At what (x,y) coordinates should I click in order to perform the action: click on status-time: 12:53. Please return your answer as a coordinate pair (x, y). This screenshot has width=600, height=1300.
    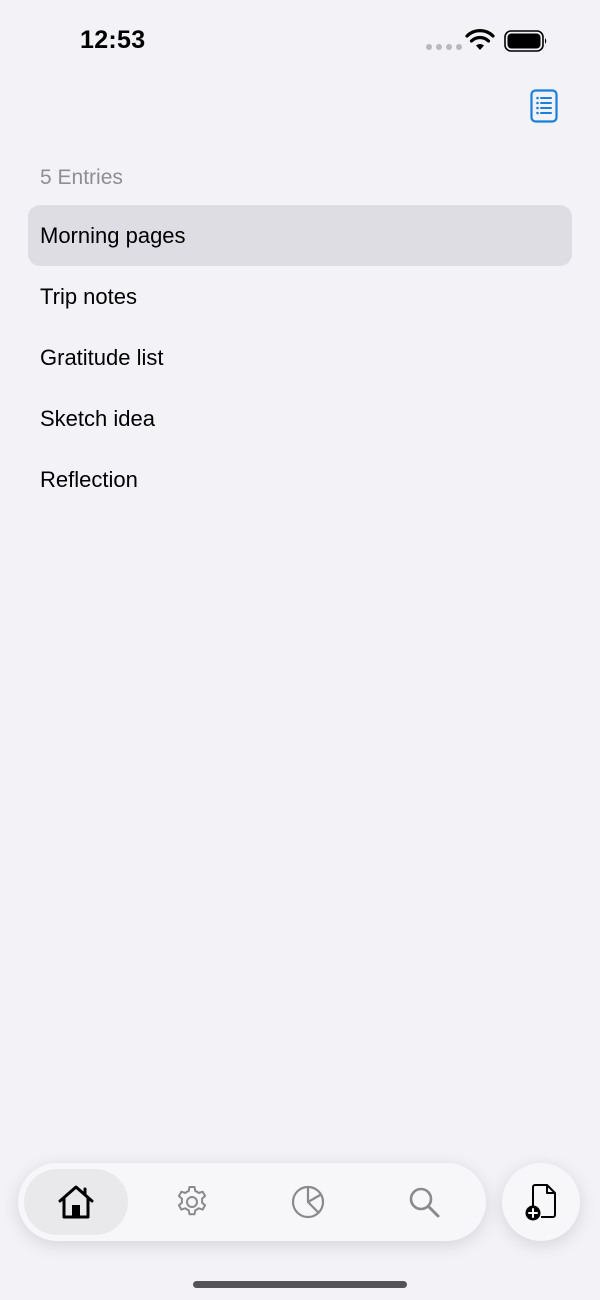
    Looking at the image, I should click on (113, 40).